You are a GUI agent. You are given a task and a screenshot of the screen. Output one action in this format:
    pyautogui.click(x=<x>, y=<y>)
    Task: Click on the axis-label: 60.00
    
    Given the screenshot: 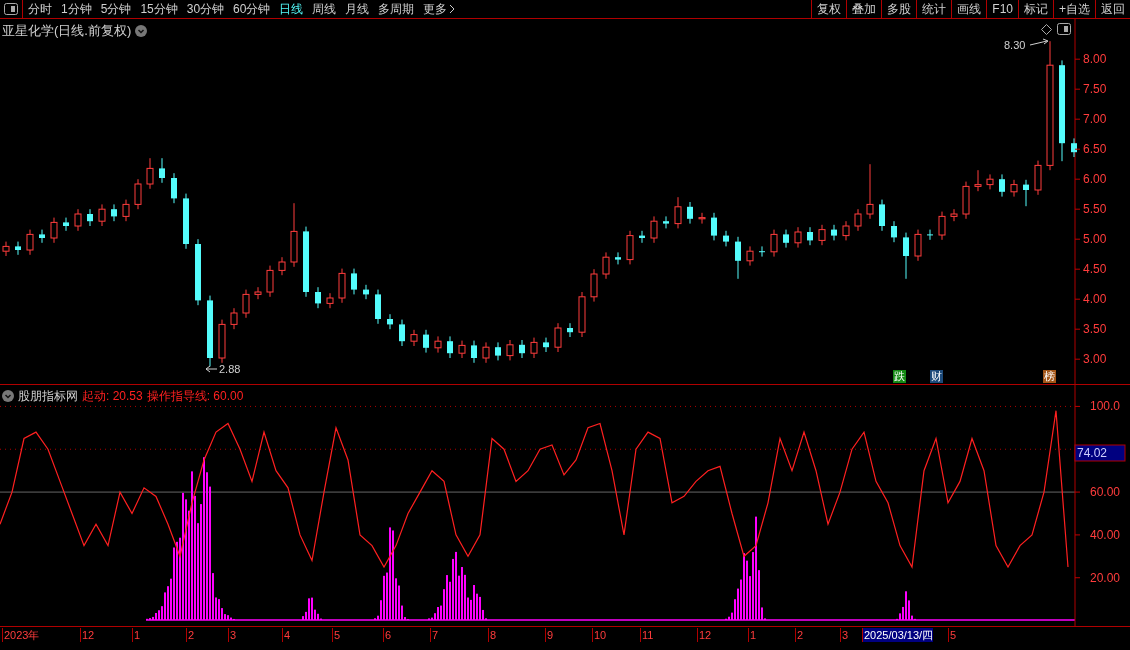 What is the action you would take?
    pyautogui.click(x=1105, y=492)
    